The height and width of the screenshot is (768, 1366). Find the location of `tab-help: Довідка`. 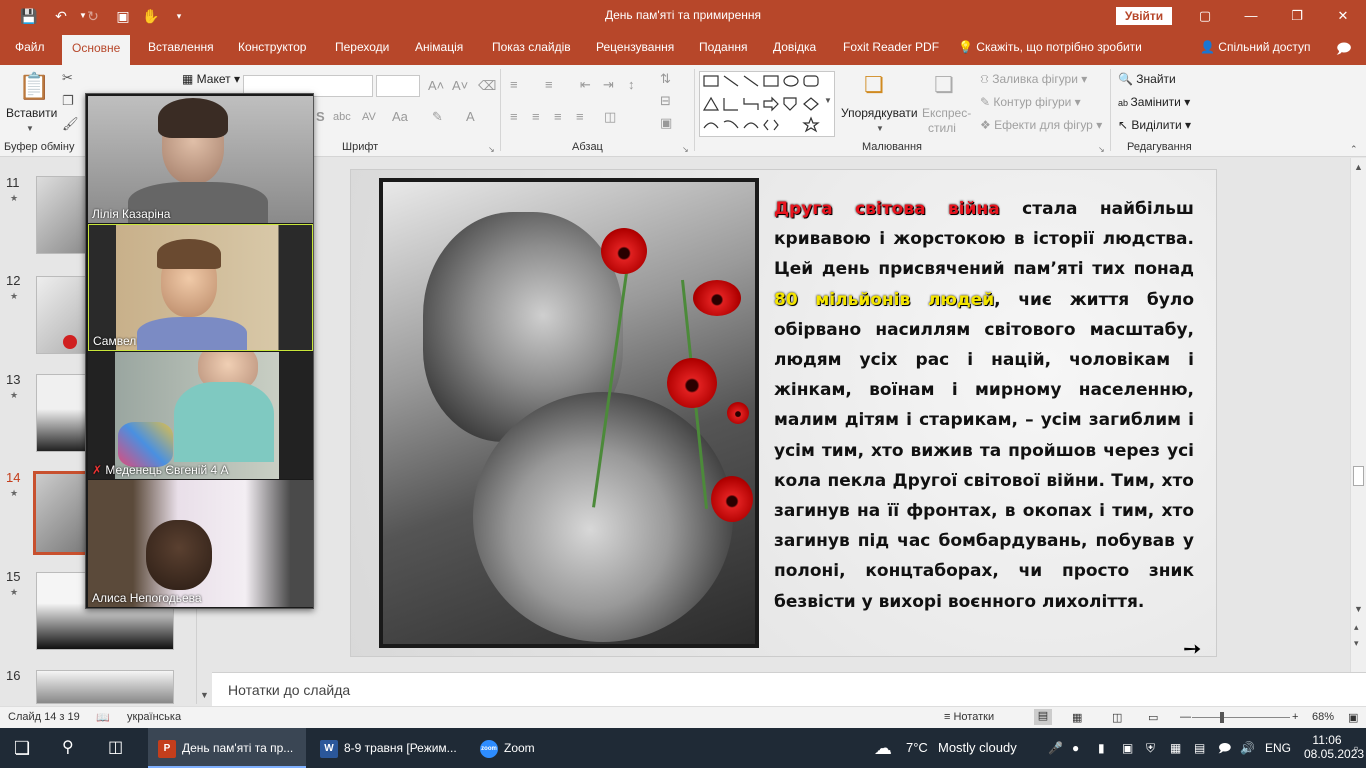

tab-help: Довідка is located at coordinates (794, 47).